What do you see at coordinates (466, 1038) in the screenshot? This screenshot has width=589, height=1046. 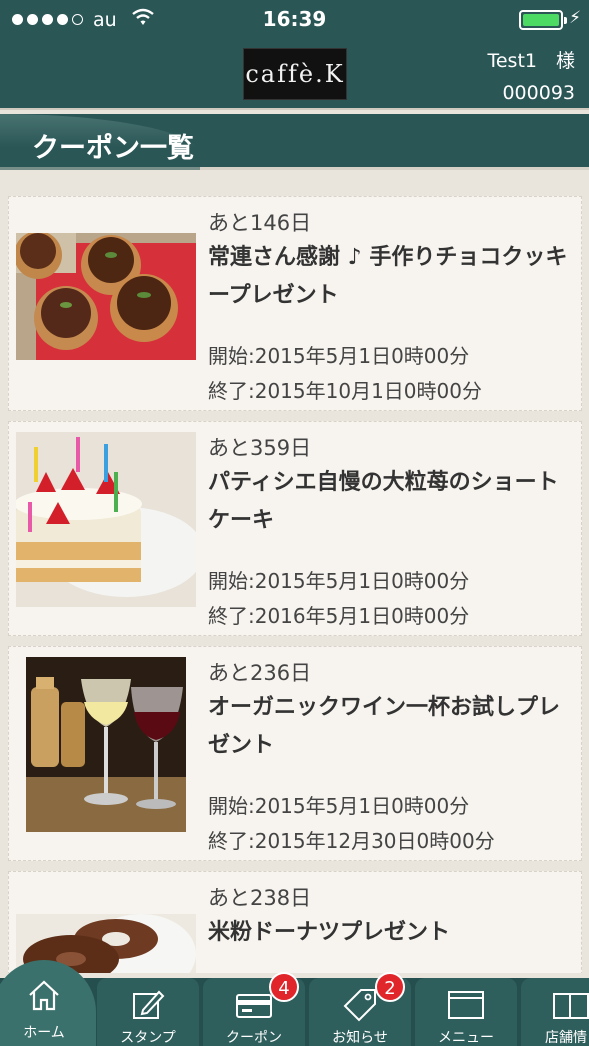 I see `tab-label: メニュー` at bounding box center [466, 1038].